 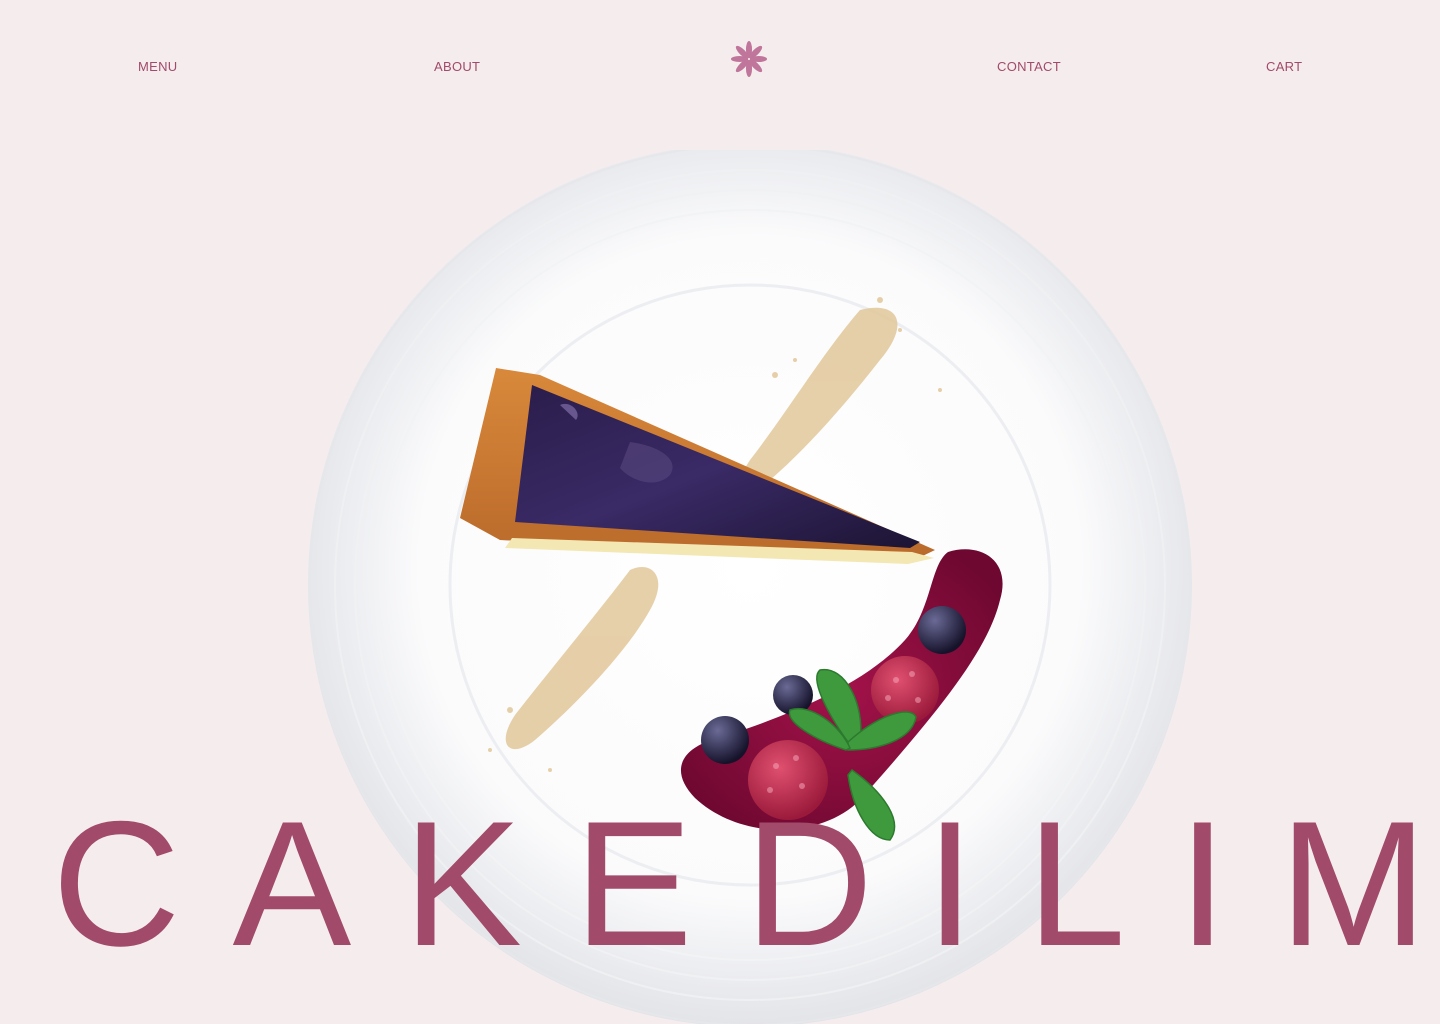 What do you see at coordinates (1284, 66) in the screenshot?
I see `nav-cart-link: CART` at bounding box center [1284, 66].